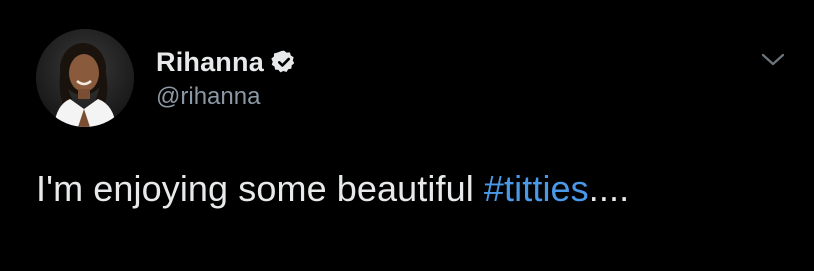 The image size is (814, 271). Describe the element at coordinates (210, 62) in the screenshot. I see `display-name: Rihanna` at that location.